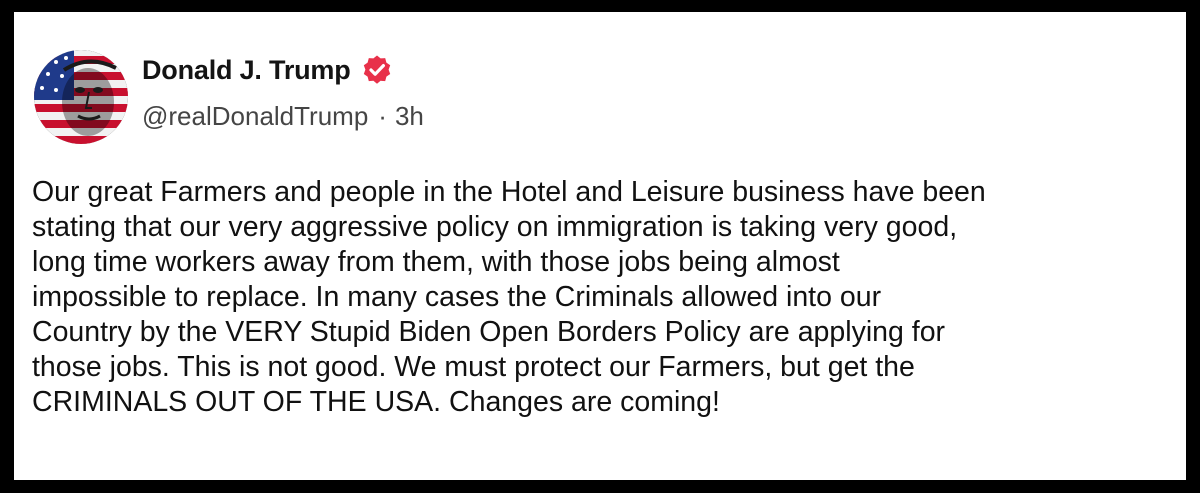 This screenshot has height=493, width=1200. I want to click on author-meta-row: @realDonaldTrump · 3h, so click(283, 116).